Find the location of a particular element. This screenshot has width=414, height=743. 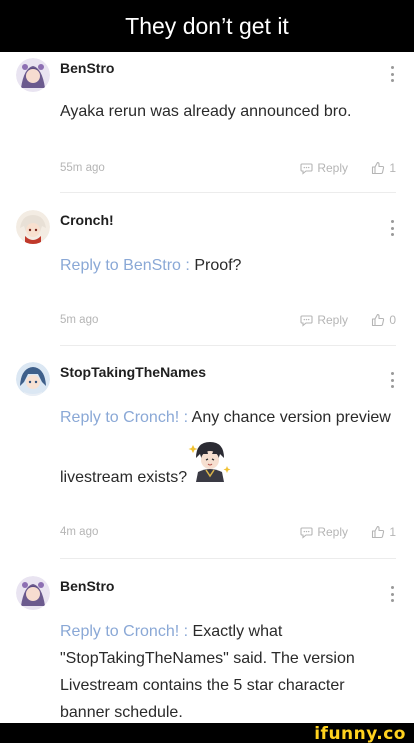

reply-text-line-2: "StopTakingTheNames" said. The version is located at coordinates (207, 658).